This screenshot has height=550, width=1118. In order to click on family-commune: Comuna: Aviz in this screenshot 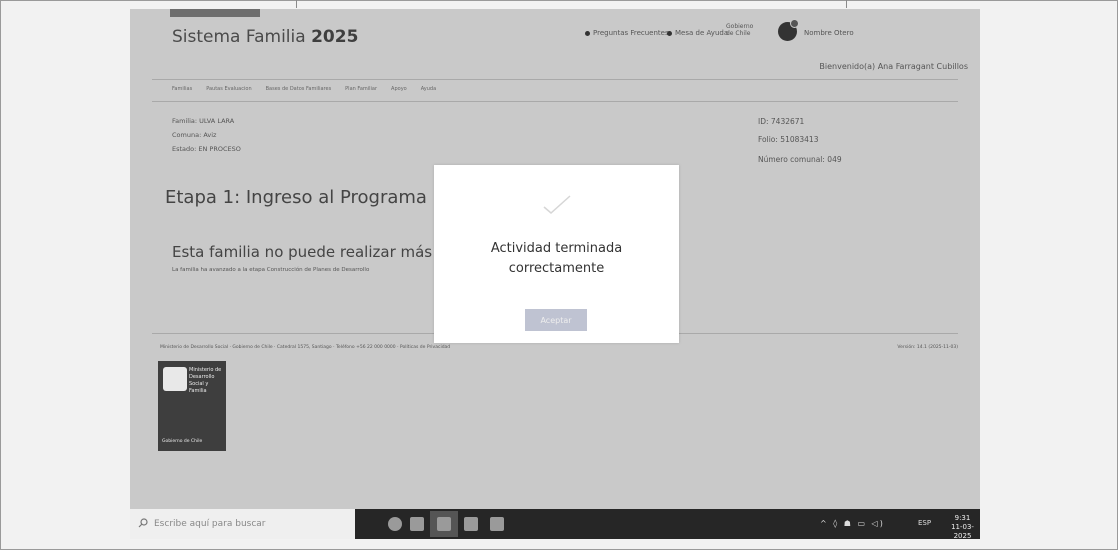, I will do `click(194, 135)`.